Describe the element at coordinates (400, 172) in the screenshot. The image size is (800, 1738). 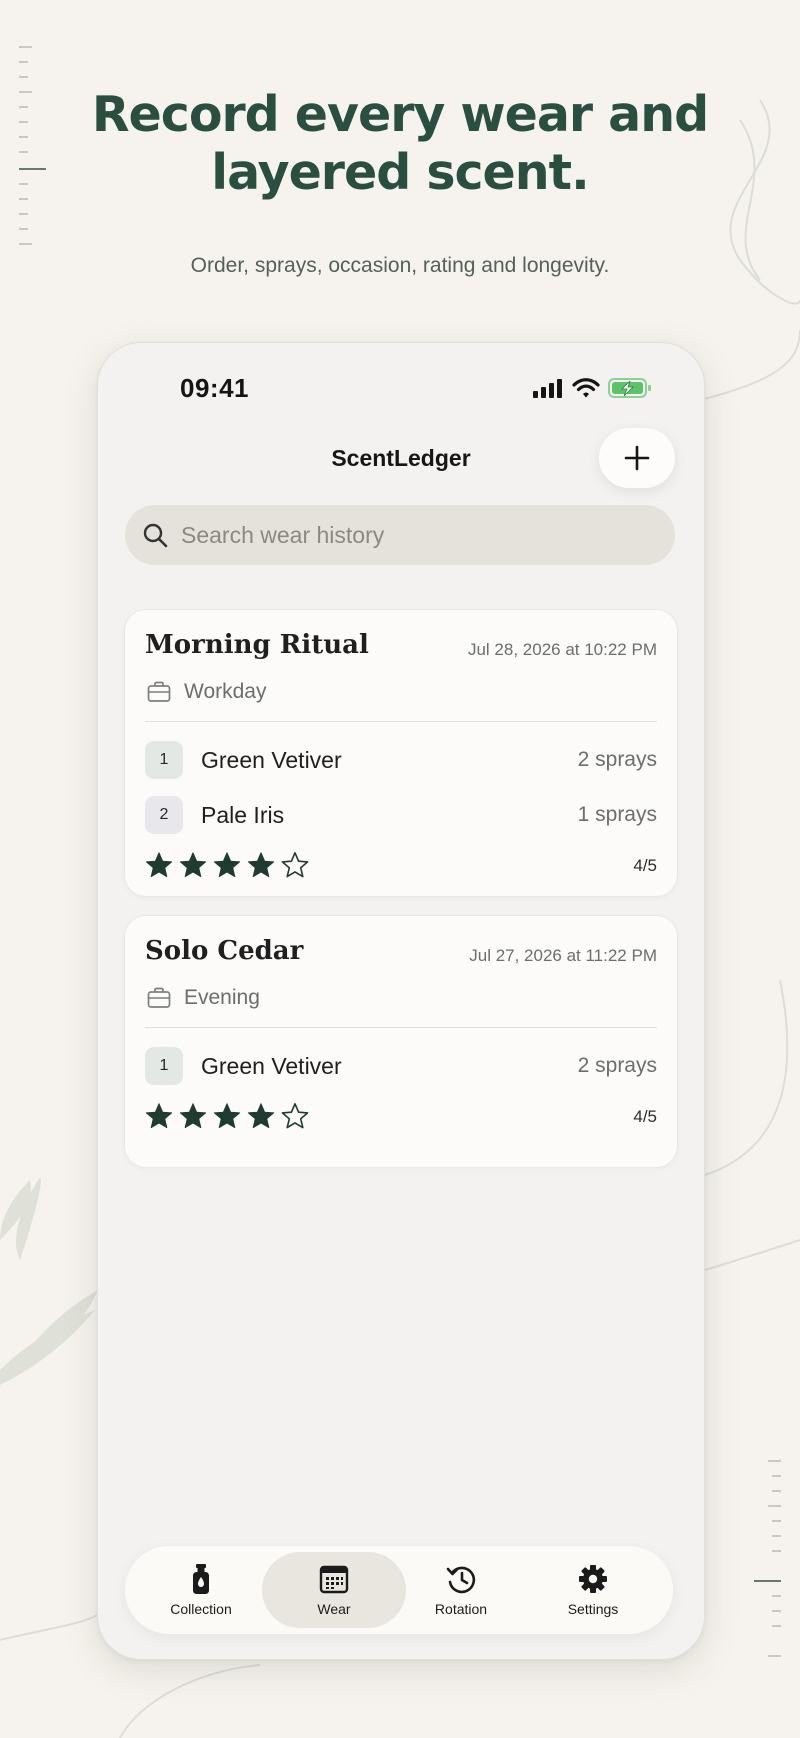
I see `headline-line-2: layered scent.` at that location.